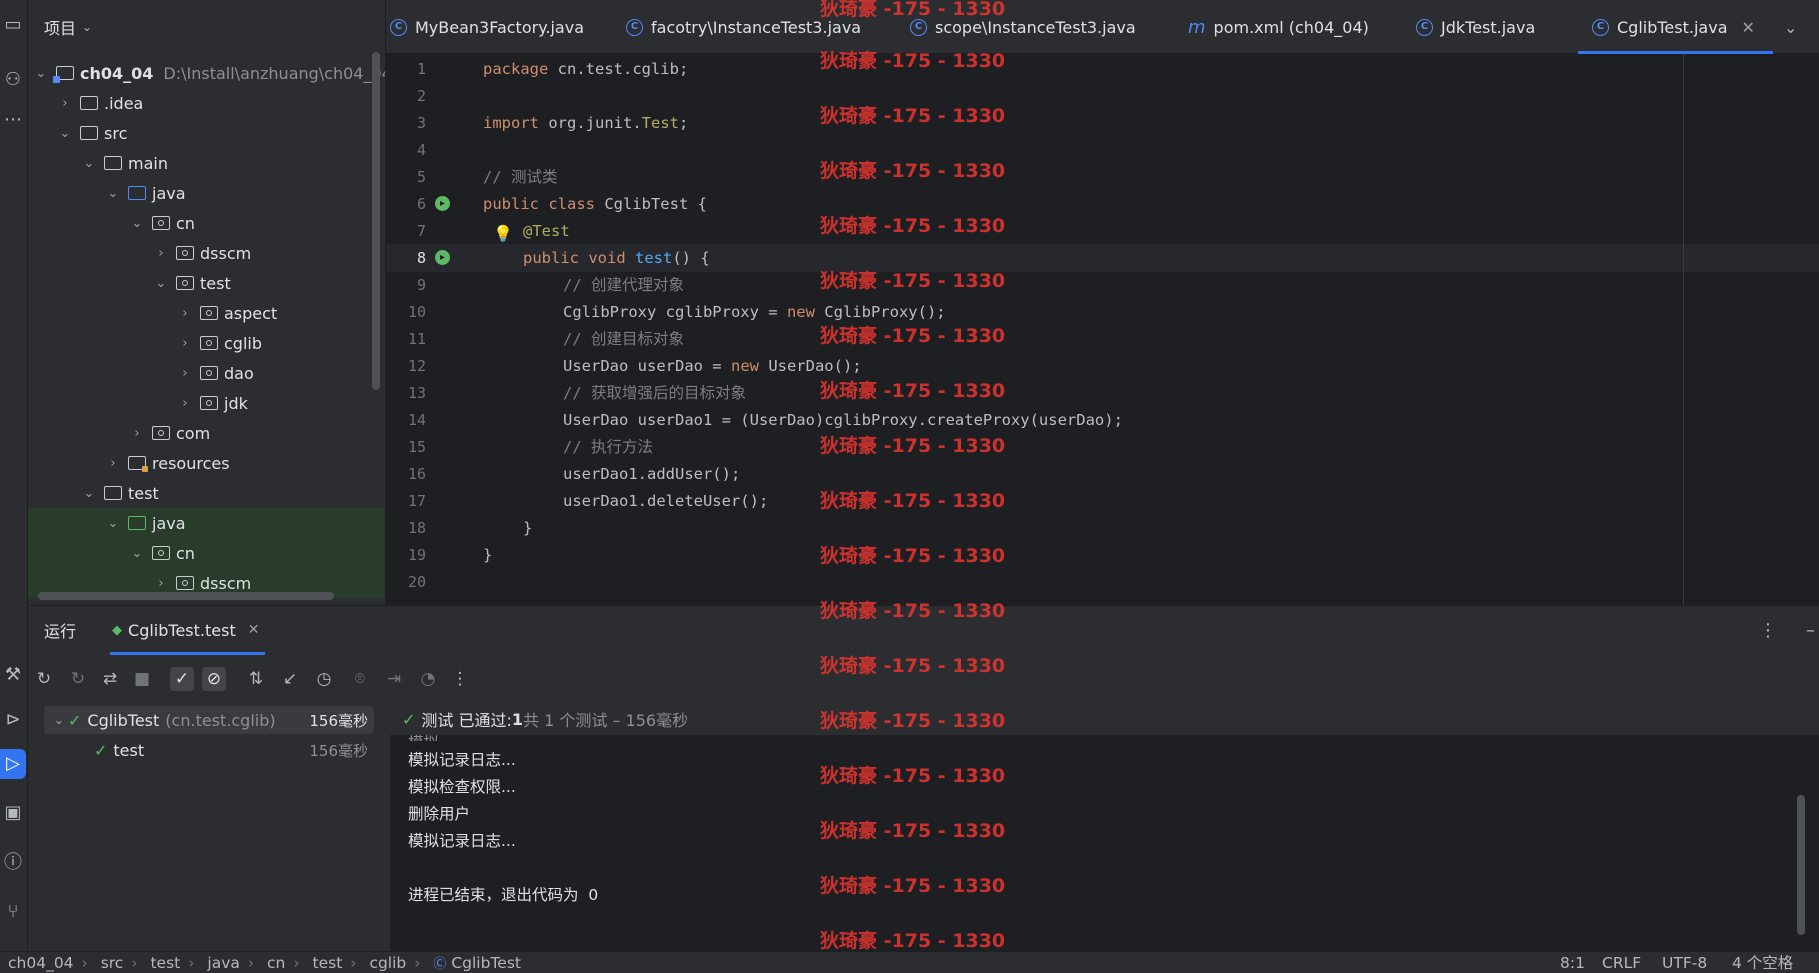 This screenshot has height=973, width=1819. I want to click on tab-mybean3factory: C MyBean3Factory.java, so click(487, 27).